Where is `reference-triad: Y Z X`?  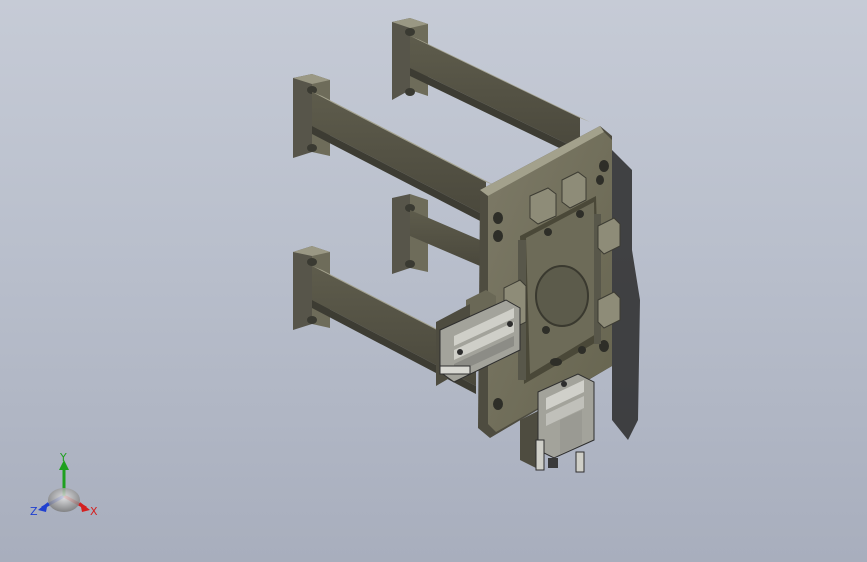
reference-triad: Y Z X is located at coordinates (64, 484).